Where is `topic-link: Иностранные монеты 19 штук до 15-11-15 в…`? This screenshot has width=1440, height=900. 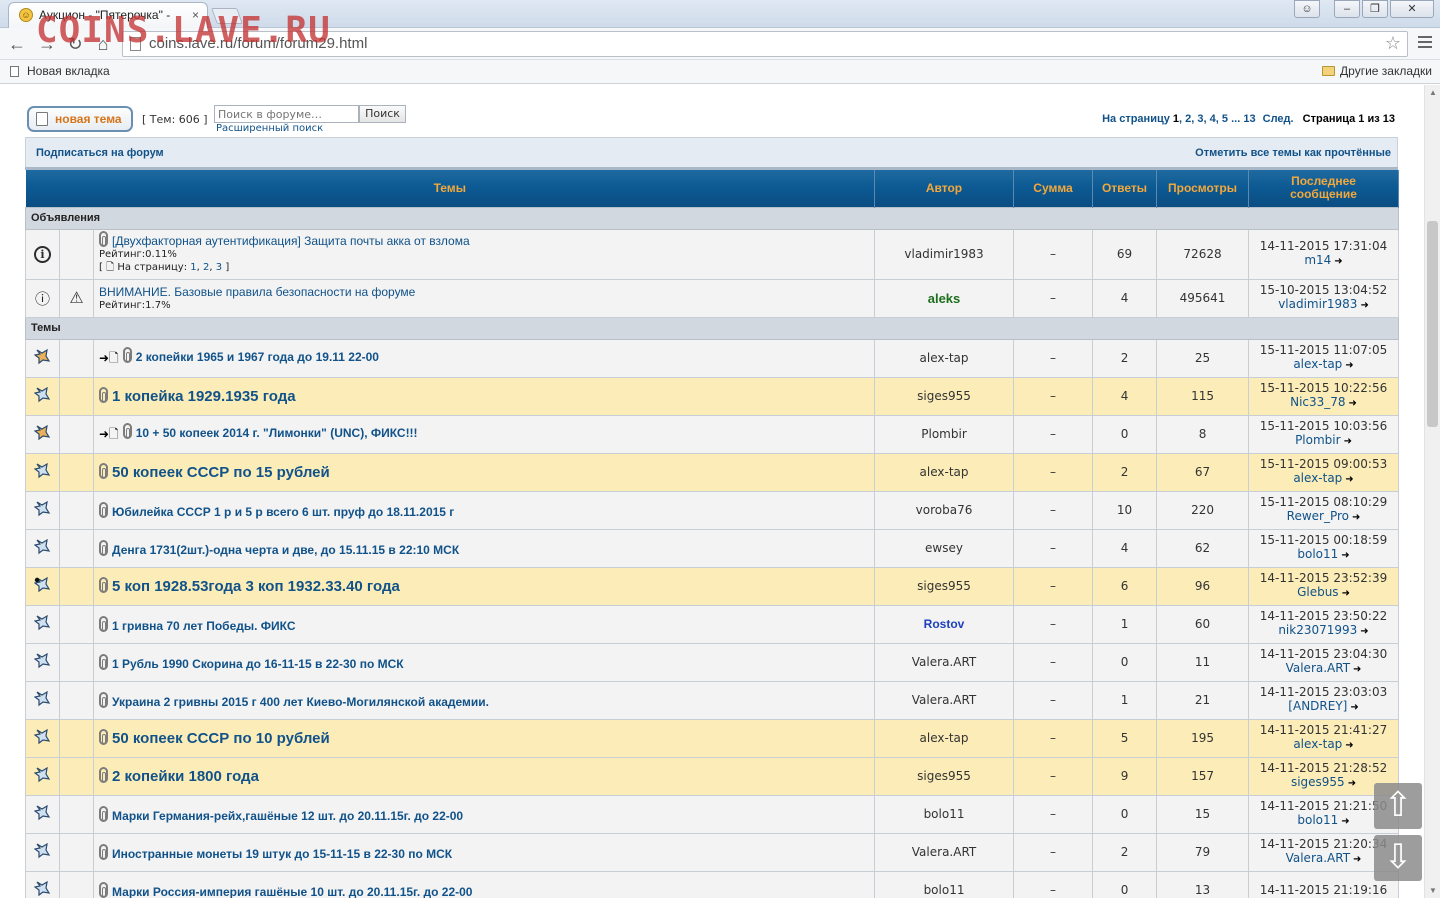
topic-link: Иностранные монеты 19 штук до 15-11-15 в… is located at coordinates (282, 854).